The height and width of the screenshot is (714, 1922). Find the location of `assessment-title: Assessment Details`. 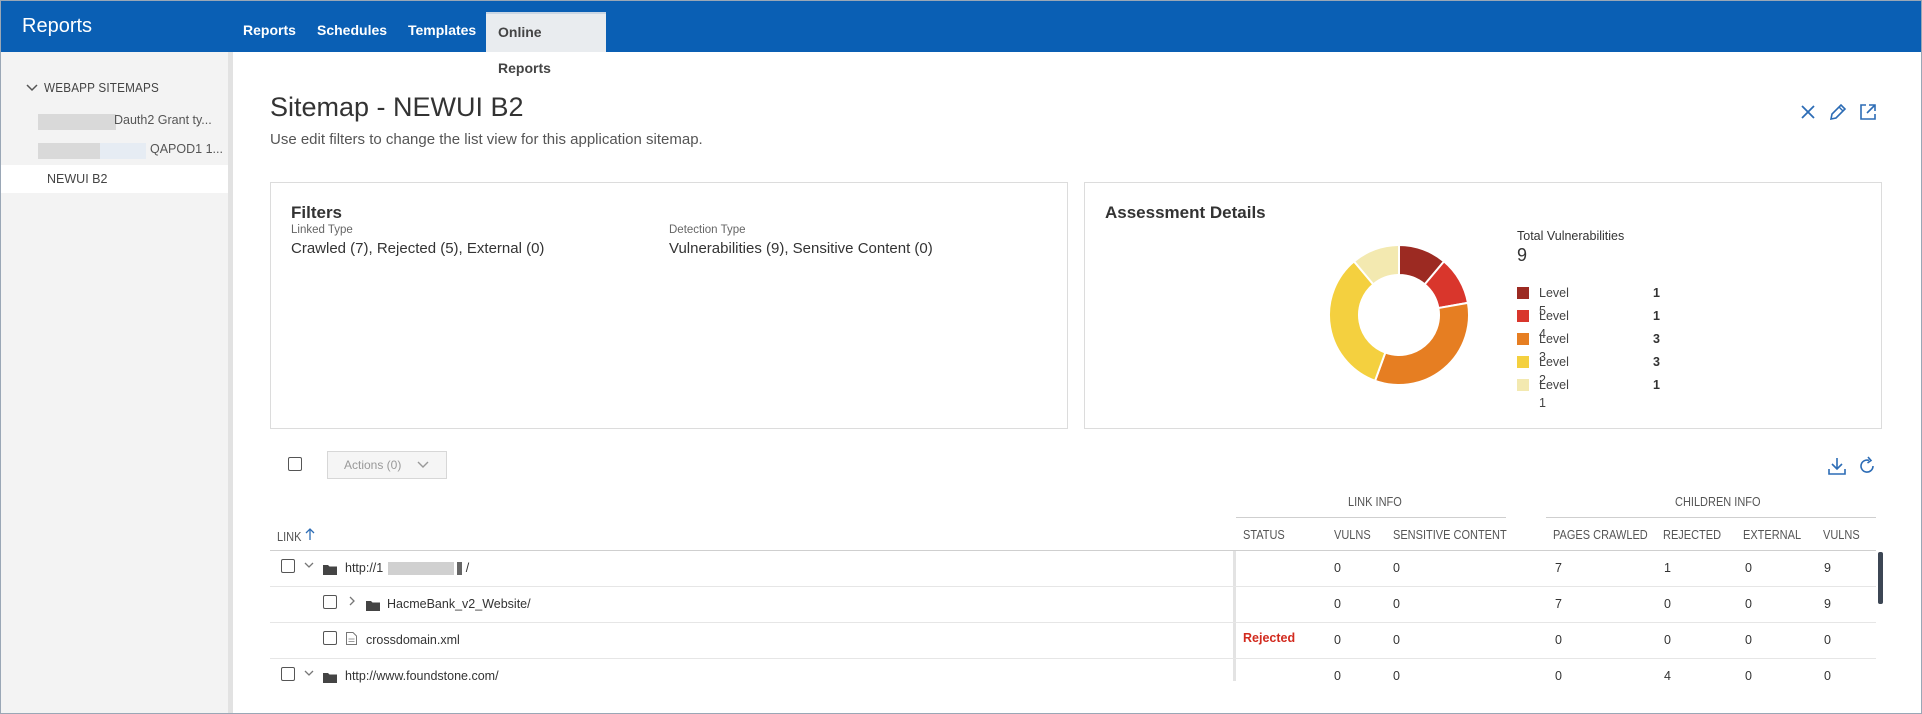

assessment-title: Assessment Details is located at coordinates (1185, 212).